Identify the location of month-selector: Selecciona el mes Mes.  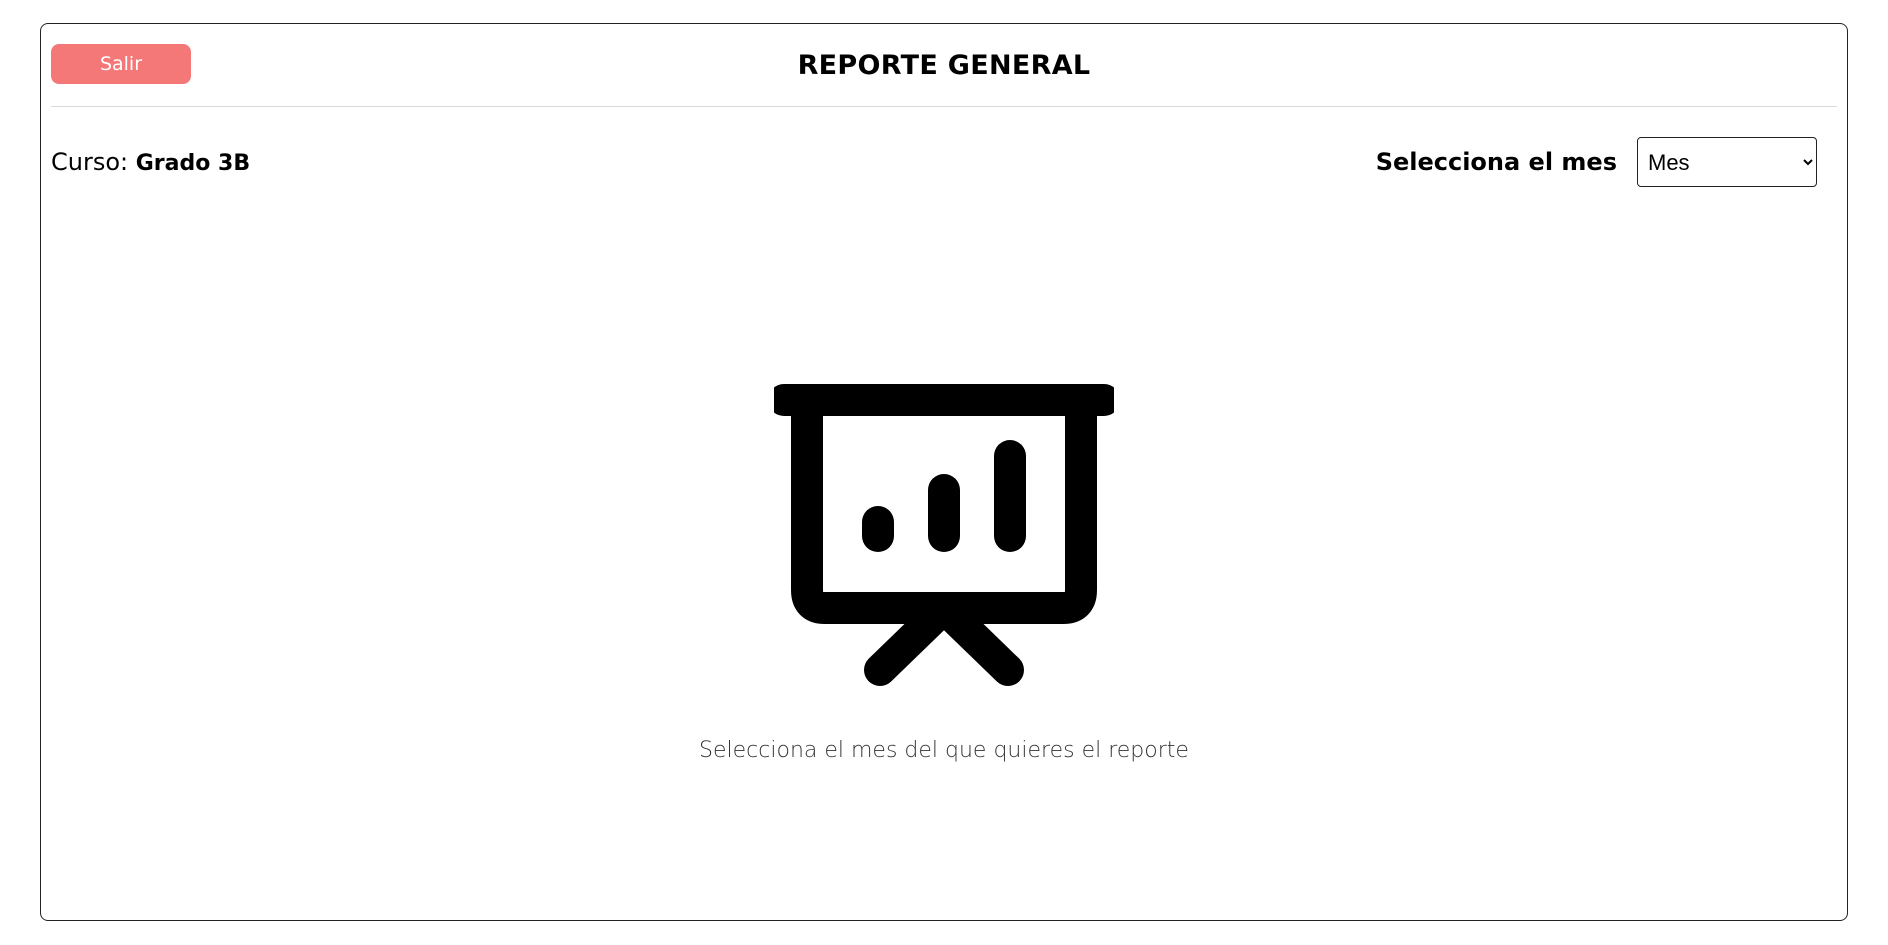
(1596, 162).